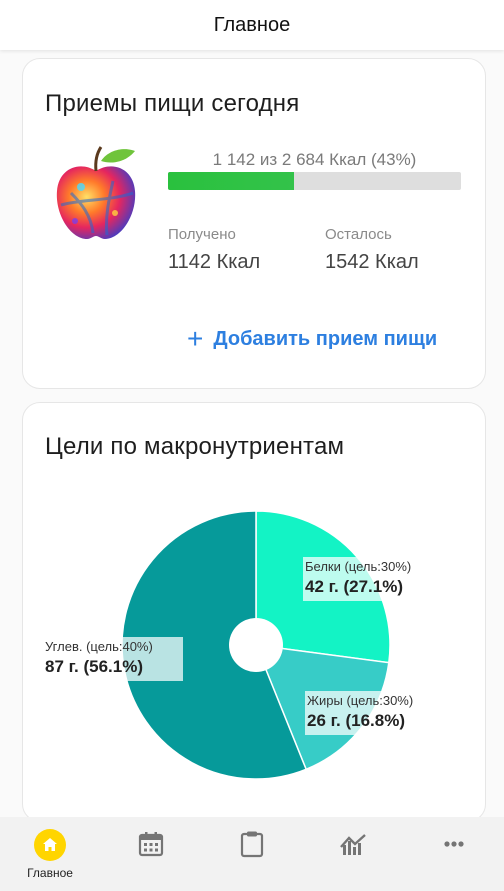 The width and height of the screenshot is (504, 891). Describe the element at coordinates (195, 338) in the screenshot. I see `plus-icon: +` at that location.